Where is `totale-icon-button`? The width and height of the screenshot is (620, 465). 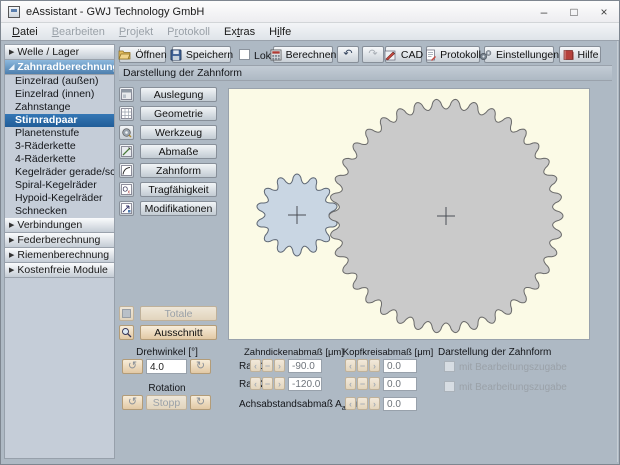
totale-icon-button is located at coordinates (126, 313).